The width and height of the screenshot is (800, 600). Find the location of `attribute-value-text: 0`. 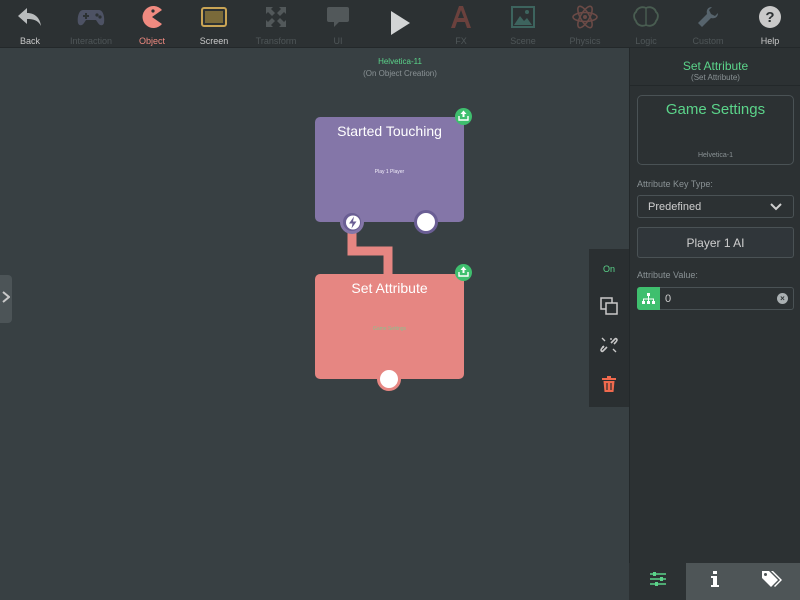

attribute-value-text: 0 is located at coordinates (668, 299).